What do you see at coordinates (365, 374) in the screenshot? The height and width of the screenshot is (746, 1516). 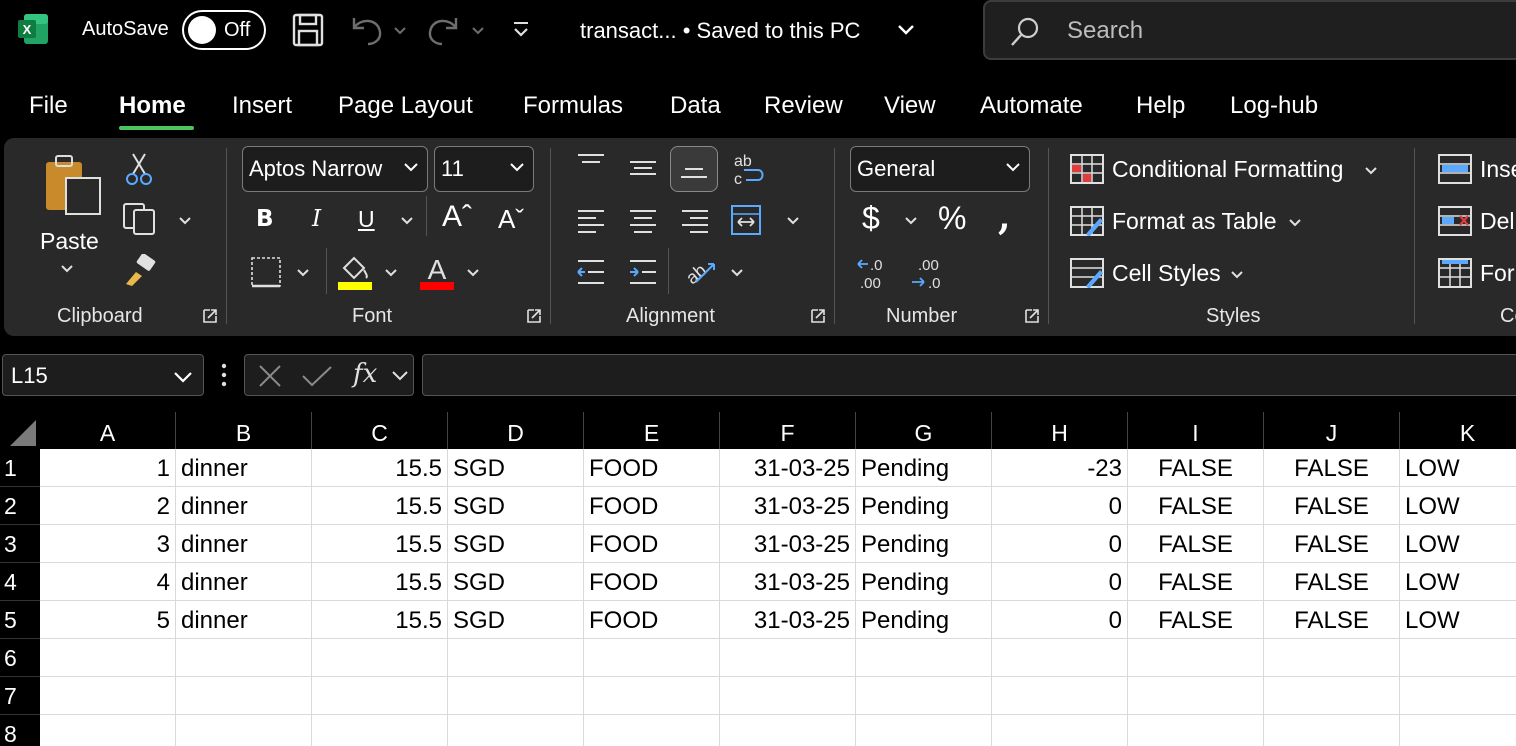 I see `insert-function-icon: fx` at bounding box center [365, 374].